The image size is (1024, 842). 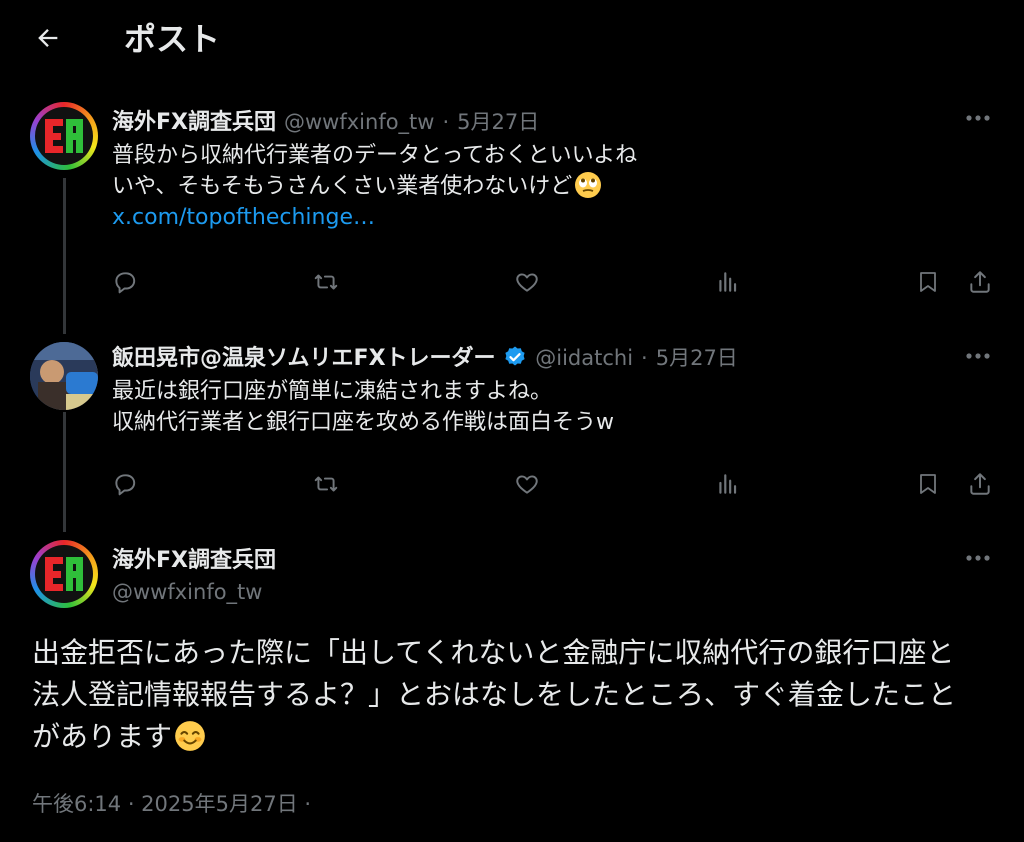 What do you see at coordinates (512, 36) in the screenshot?
I see `top-bar: ポスト` at bounding box center [512, 36].